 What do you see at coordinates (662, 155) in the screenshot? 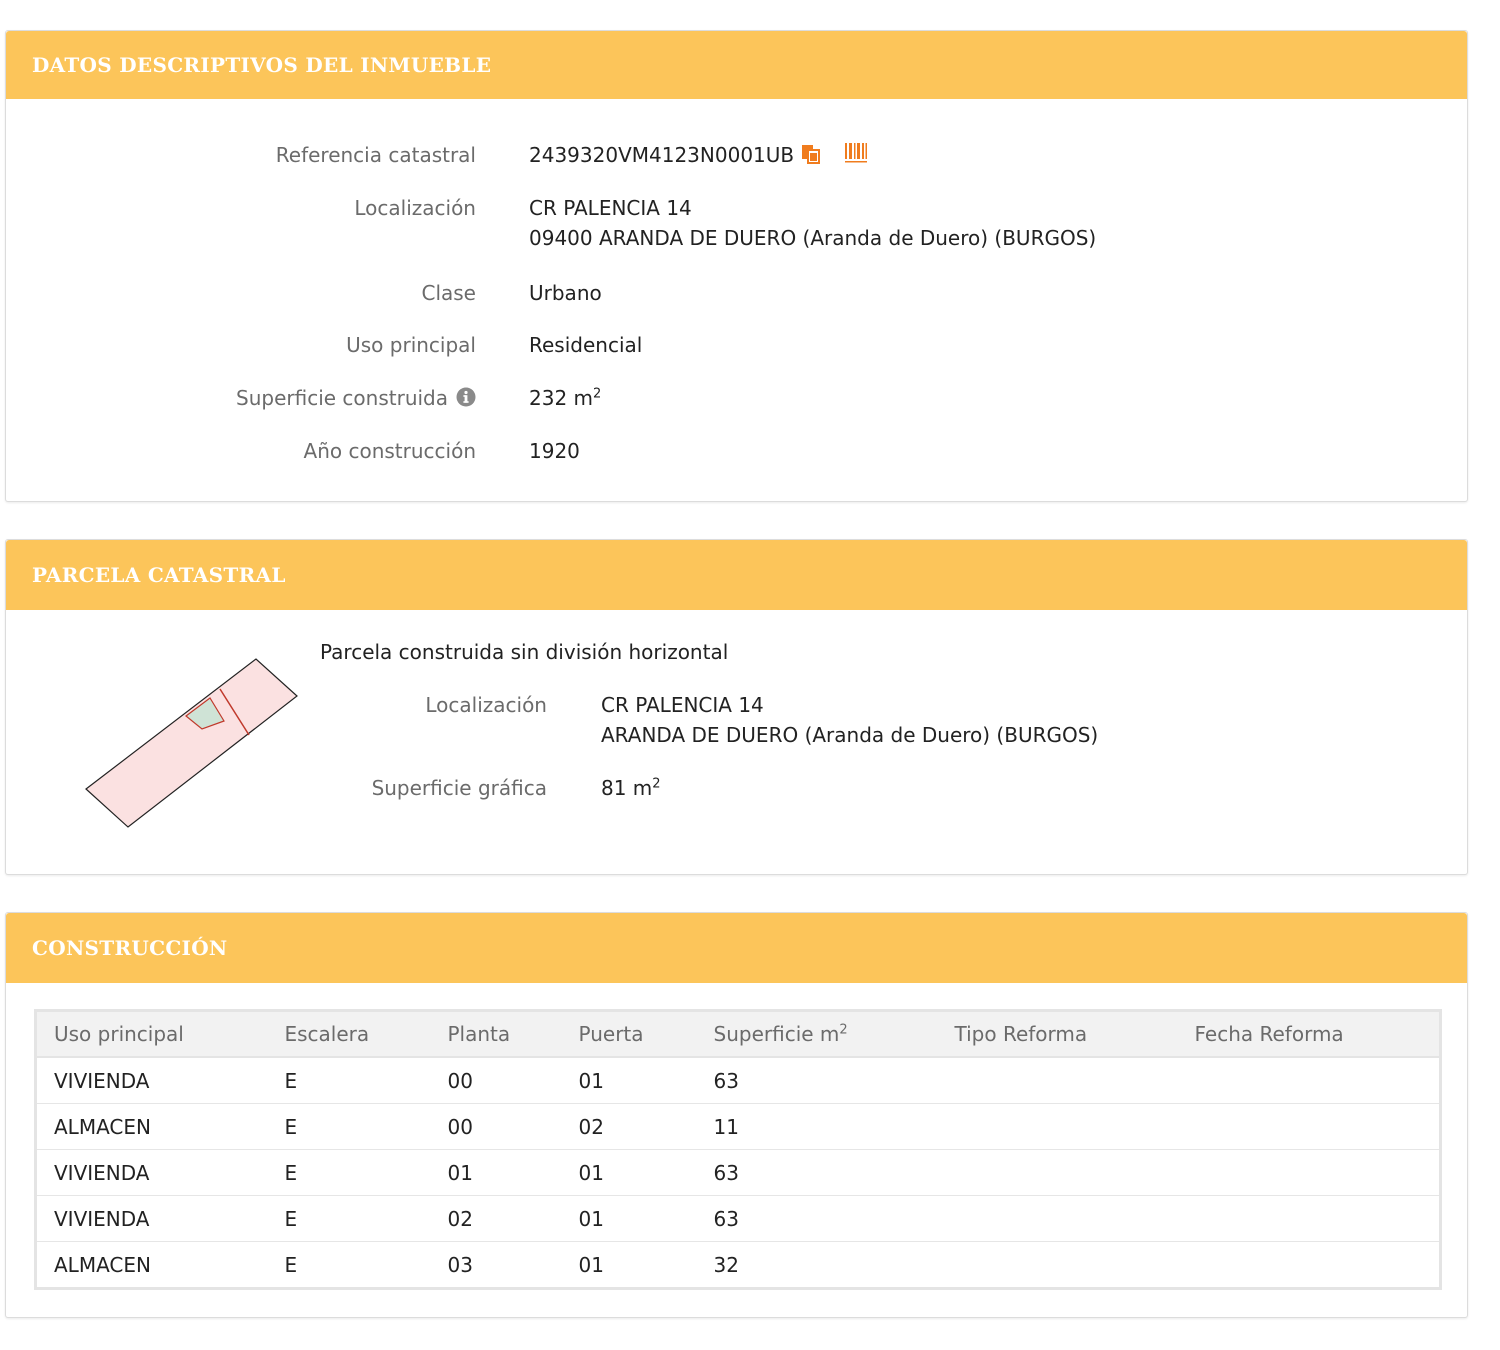
I see `referencia-value: 2439320VM4123N0001UB` at bounding box center [662, 155].